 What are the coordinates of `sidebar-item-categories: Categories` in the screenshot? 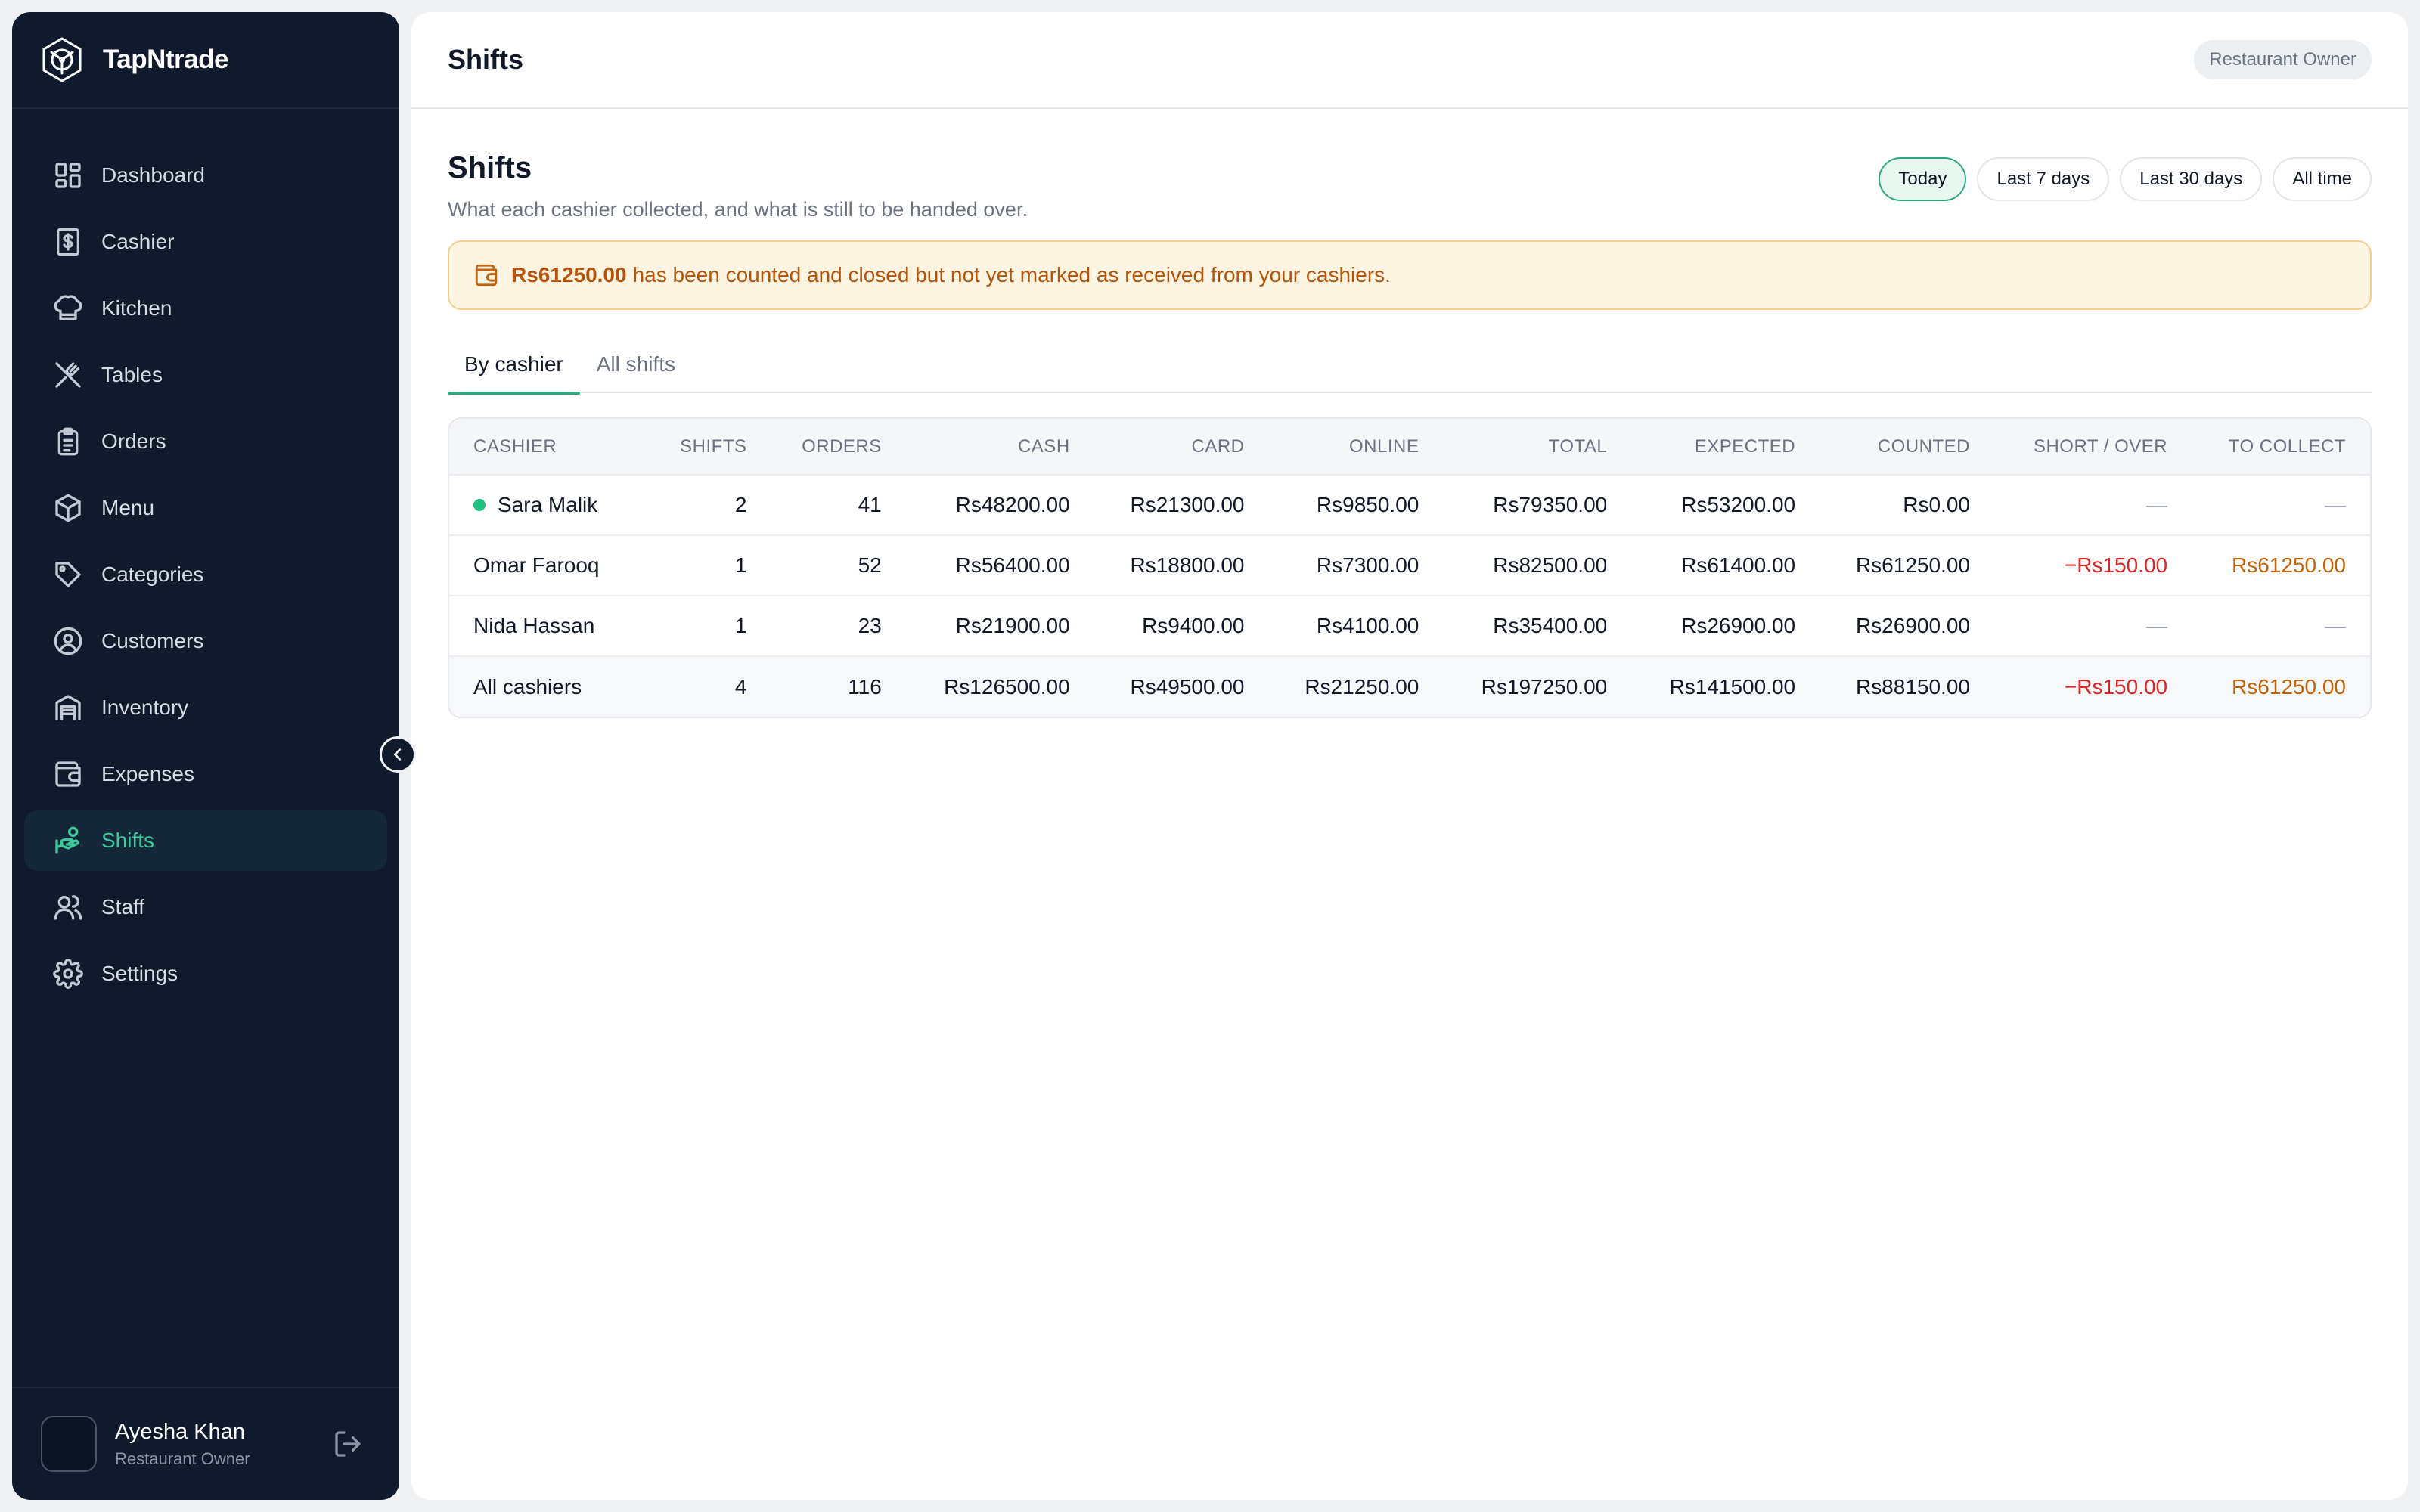 It's located at (205, 574).